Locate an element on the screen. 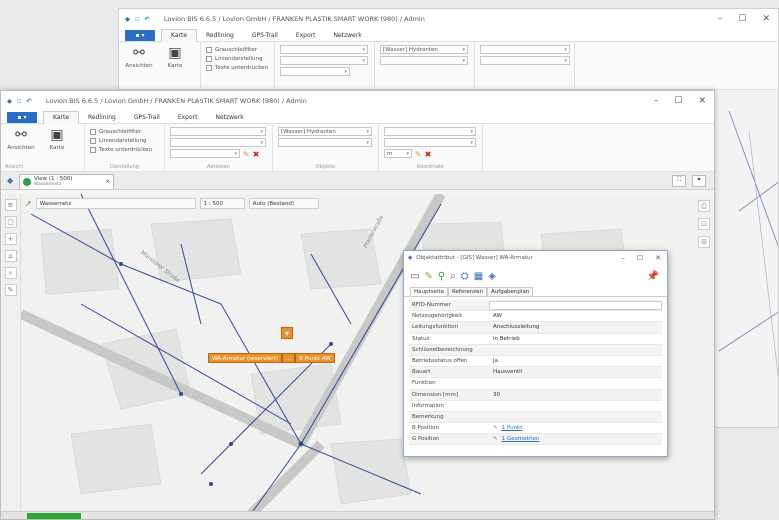 This screenshot has height=520, width=779. lock-icon: ⊡ is located at coordinates (704, 224).